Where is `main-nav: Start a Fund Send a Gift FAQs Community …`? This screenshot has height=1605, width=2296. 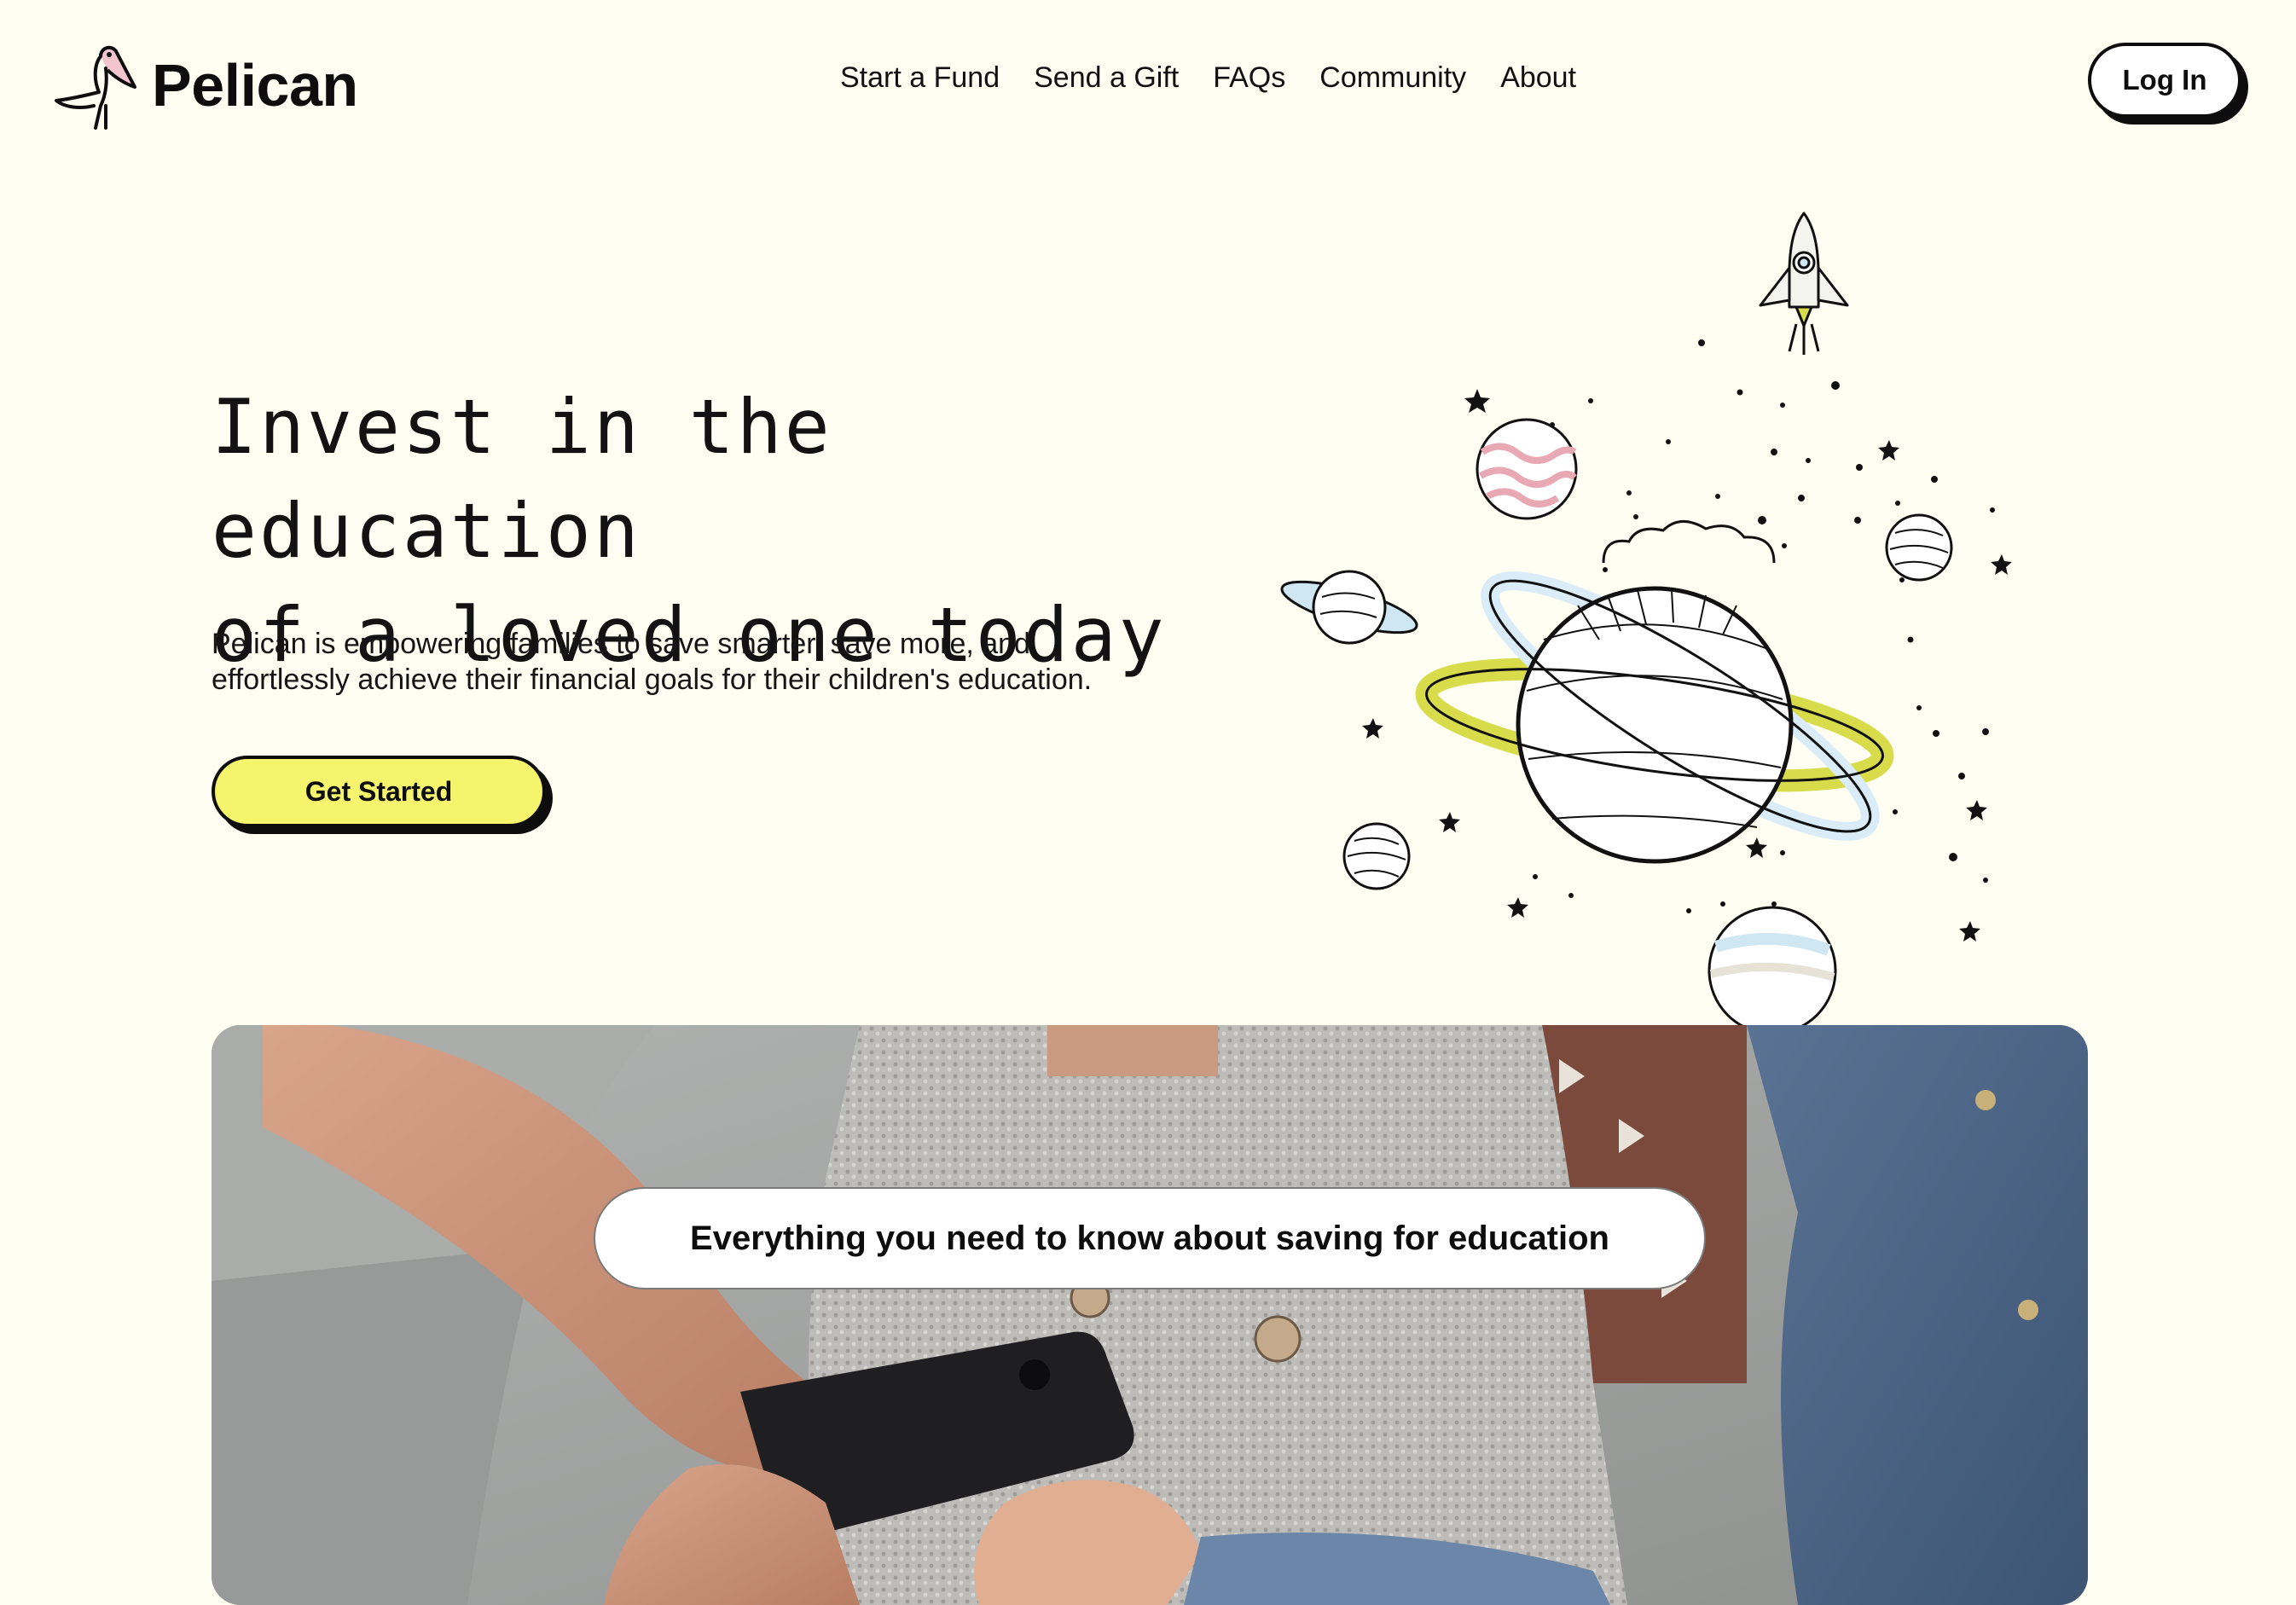 main-nav: Start a Fund Send a Gift FAQs Community … is located at coordinates (1208, 78).